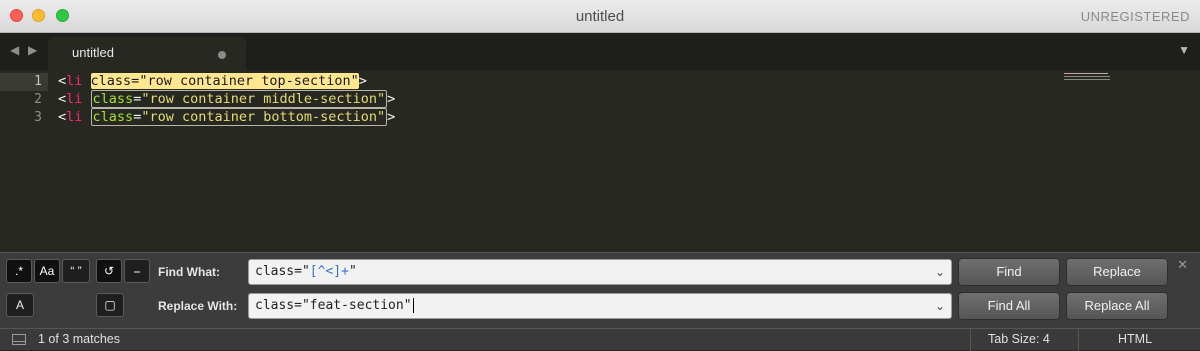 The image size is (1200, 351). Describe the element at coordinates (14, 50) in the screenshot. I see `left-arrow-icon: ◀` at that location.